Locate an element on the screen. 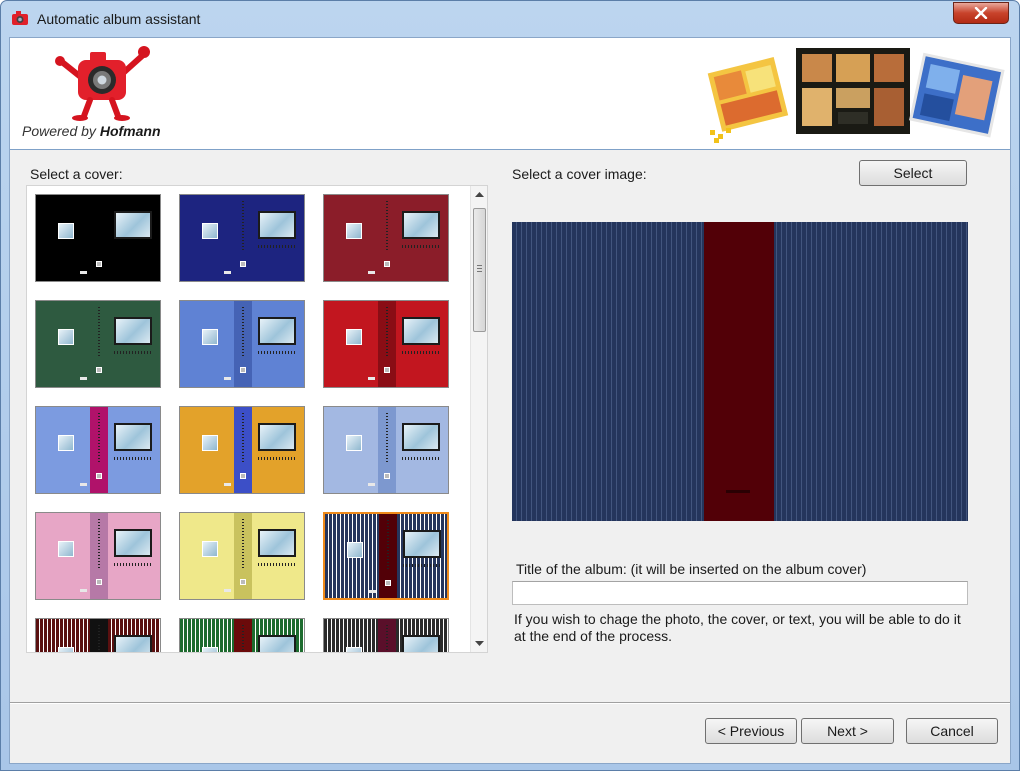 This screenshot has width=1020, height=771. triangle-down-icon is located at coordinates (479, 643).